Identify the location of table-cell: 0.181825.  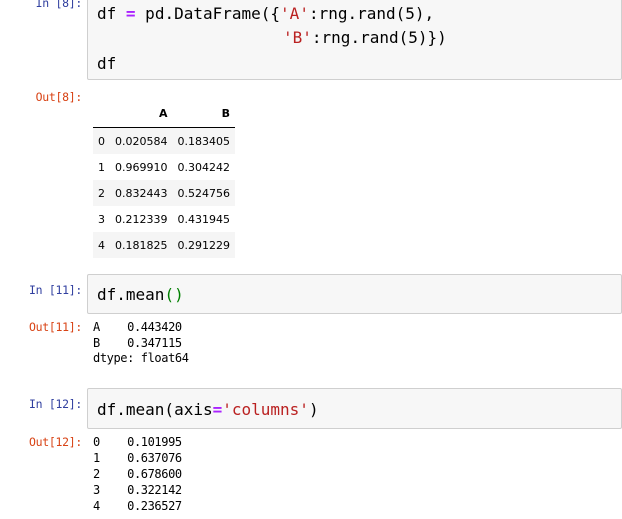
(141, 245).